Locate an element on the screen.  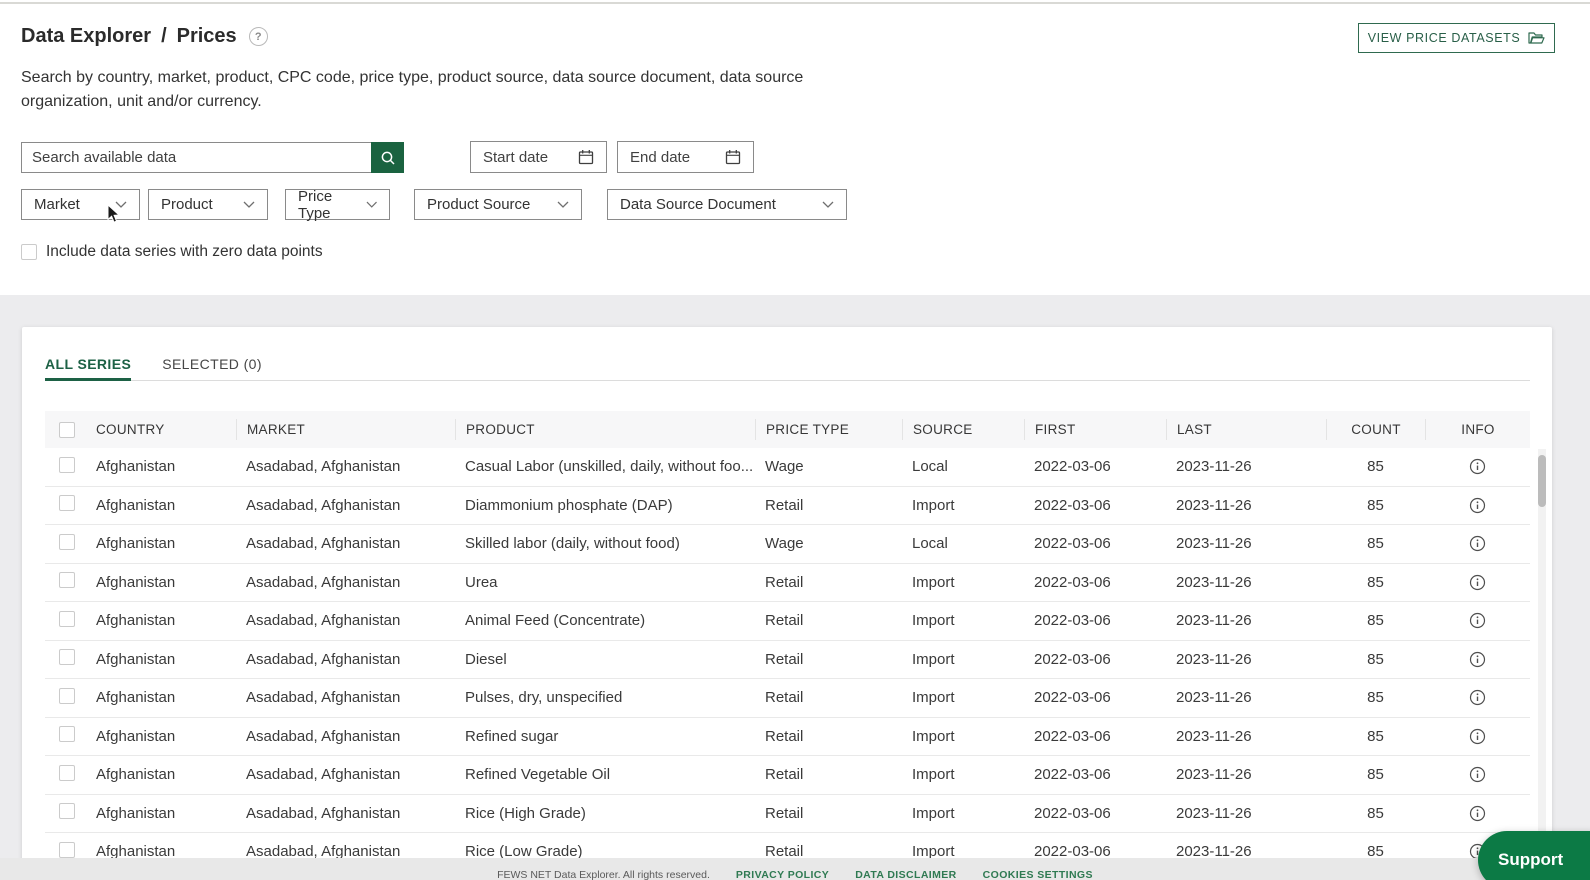
help-icon: ? is located at coordinates (258, 36).